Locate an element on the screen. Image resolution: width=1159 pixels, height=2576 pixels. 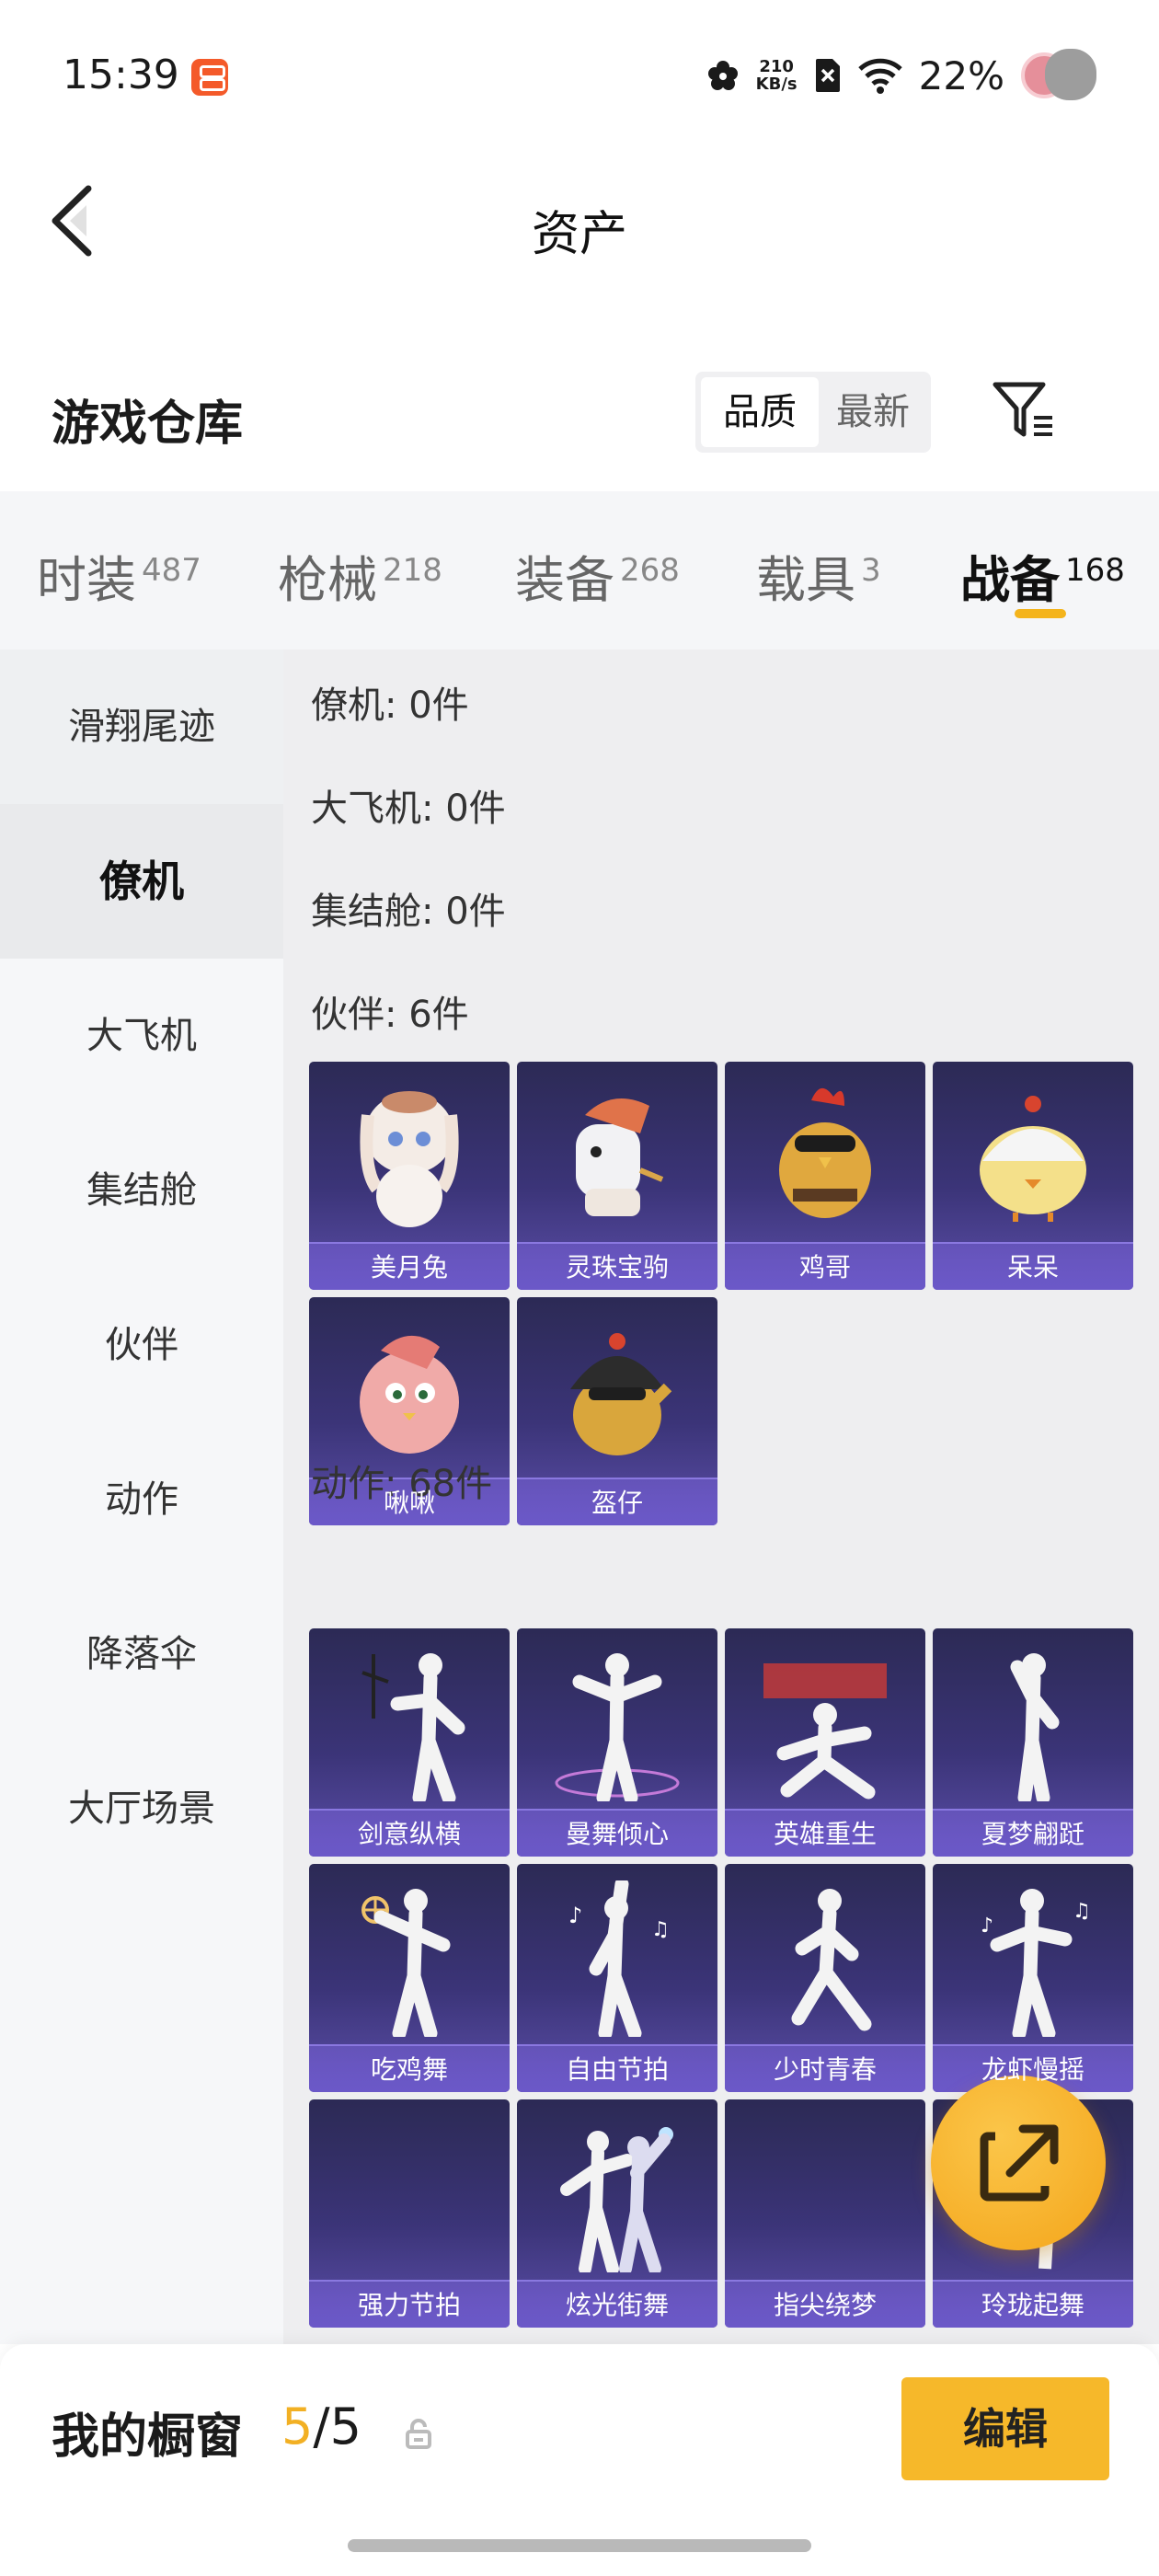
category-tabs: 时装 487 枪械 218 装备 268 载具 3 战备 168 is located at coordinates (579, 570).